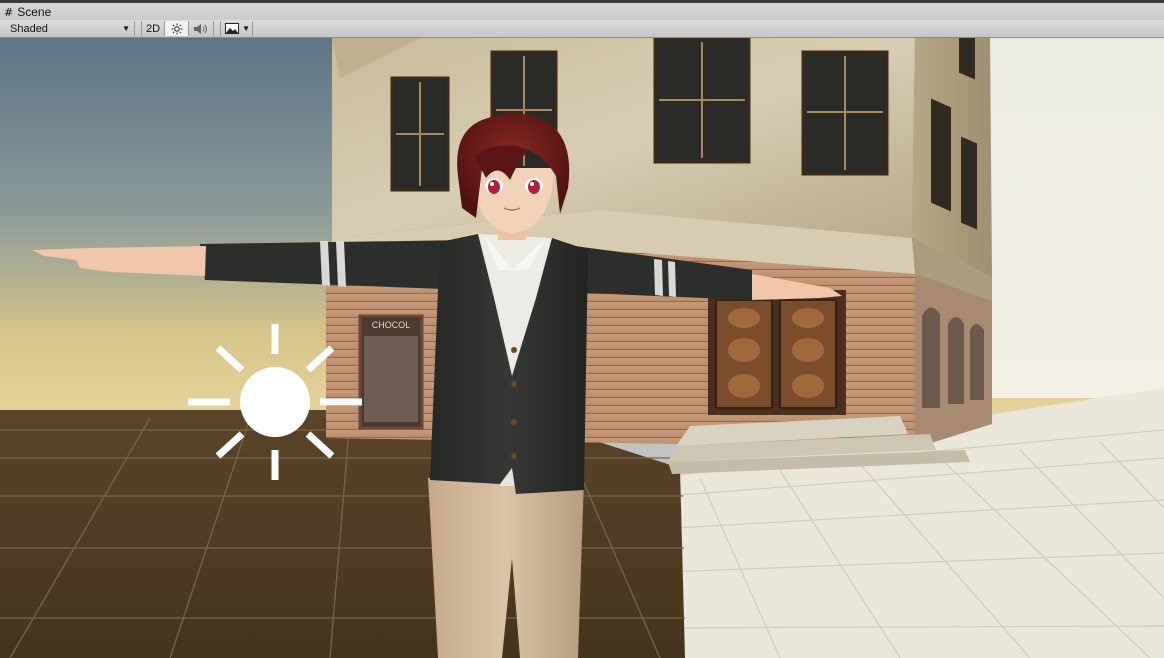 This screenshot has height=658, width=1164. Describe the element at coordinates (582, 29) in the screenshot. I see `scene-toolbar: Shaded ▼ 2D ▼` at that location.